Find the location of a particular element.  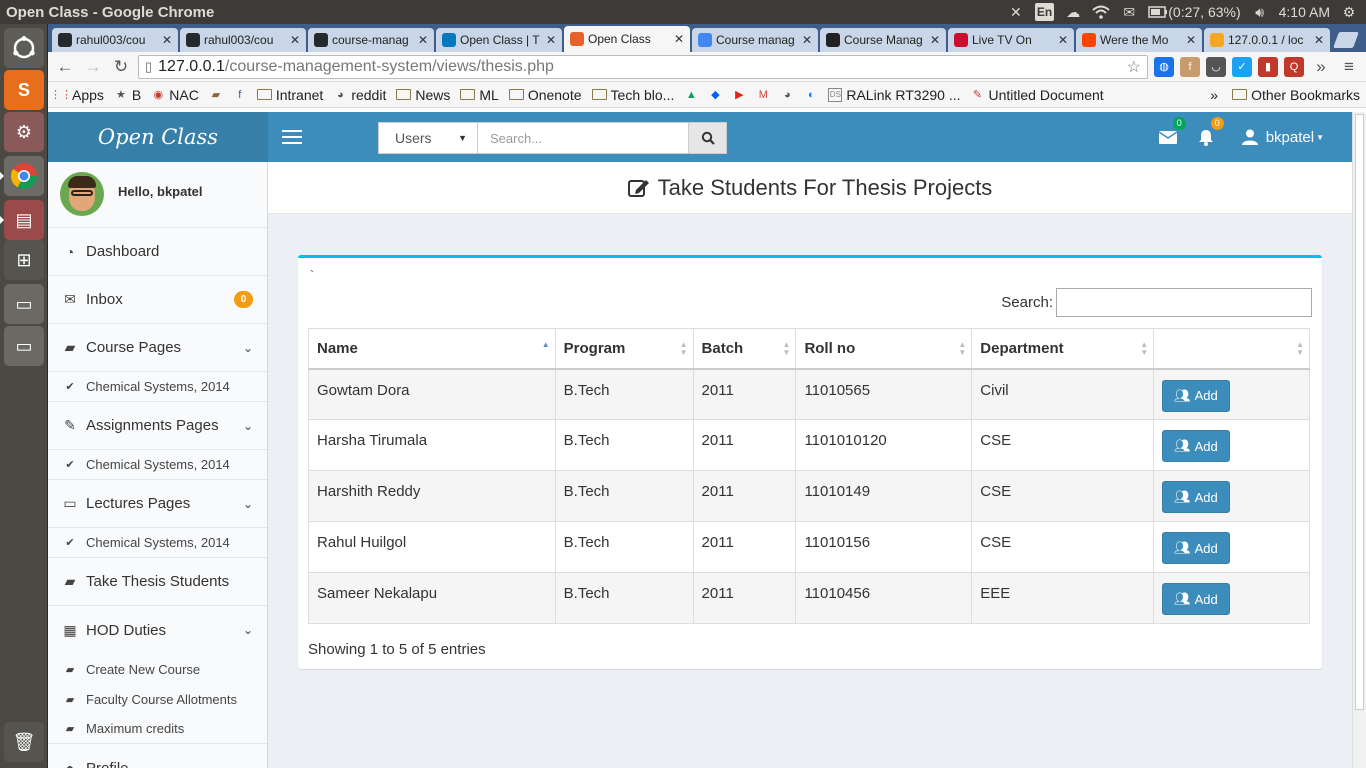

battery-indicator: (0:27, 63%) is located at coordinates (1194, 12).